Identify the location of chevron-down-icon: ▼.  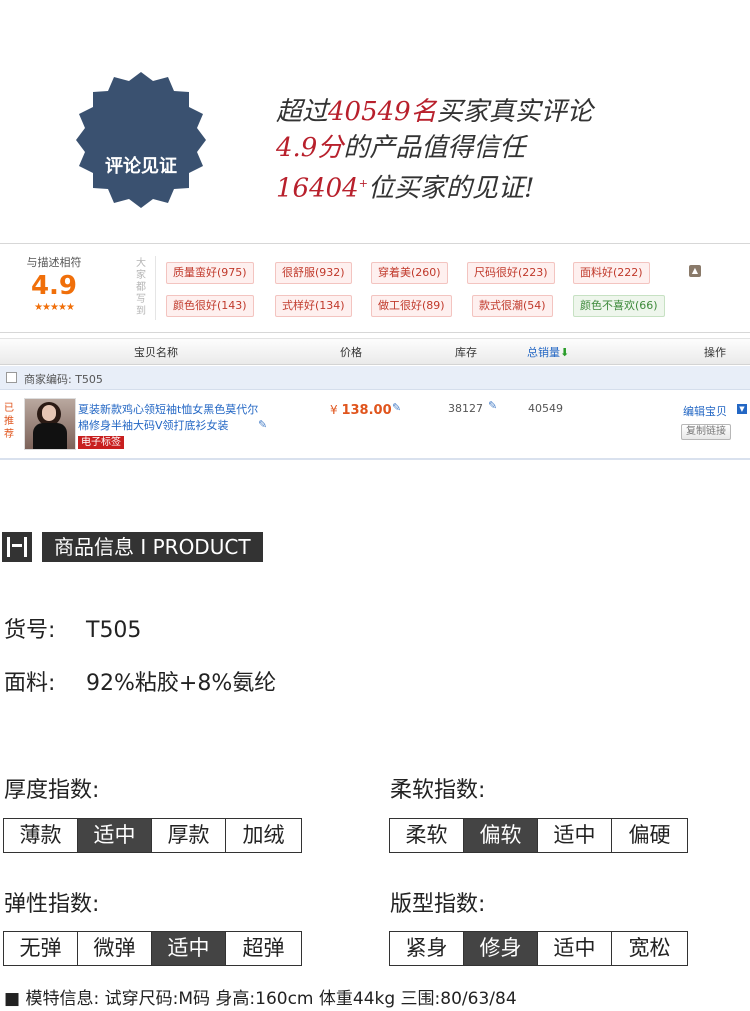
(742, 409).